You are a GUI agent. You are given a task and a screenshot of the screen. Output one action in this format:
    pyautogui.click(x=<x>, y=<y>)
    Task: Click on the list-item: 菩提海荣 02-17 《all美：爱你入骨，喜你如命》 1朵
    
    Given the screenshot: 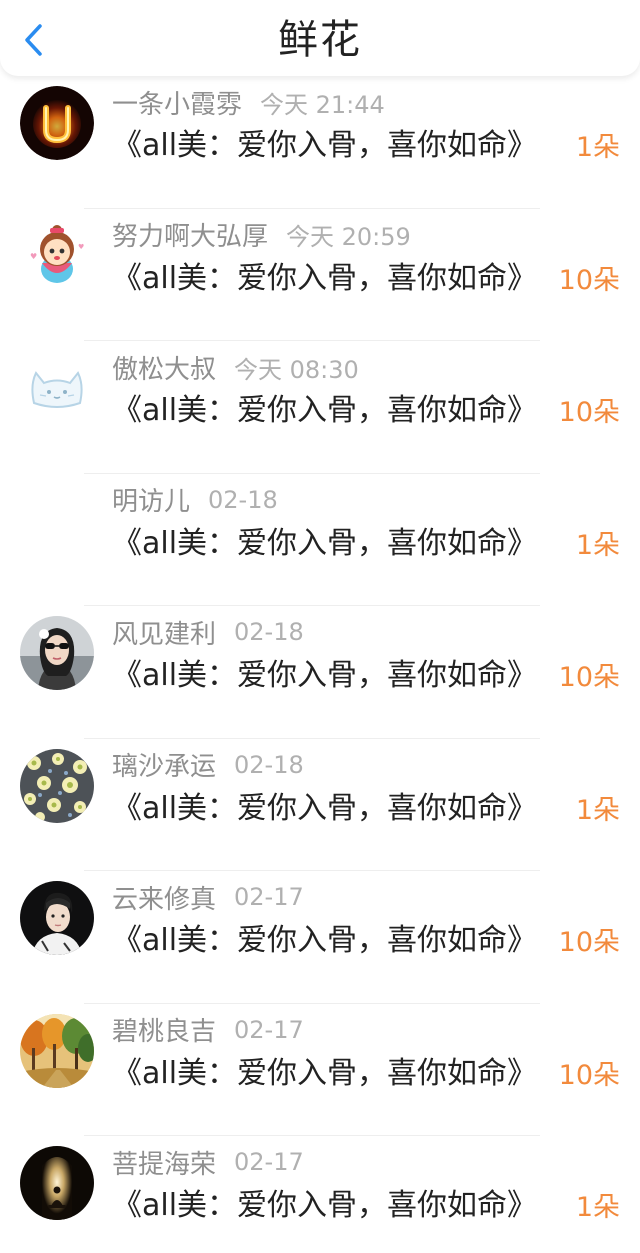 What is the action you would take?
    pyautogui.click(x=320, y=1194)
    